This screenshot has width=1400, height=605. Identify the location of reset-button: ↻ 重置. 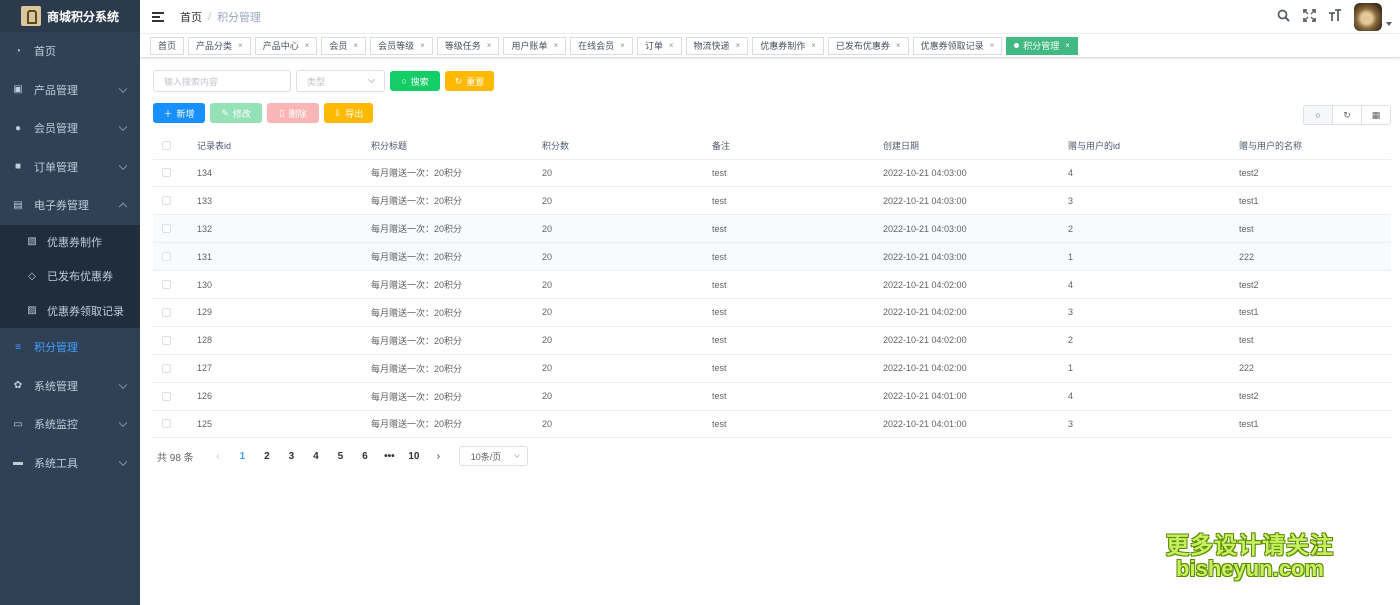
(469, 81).